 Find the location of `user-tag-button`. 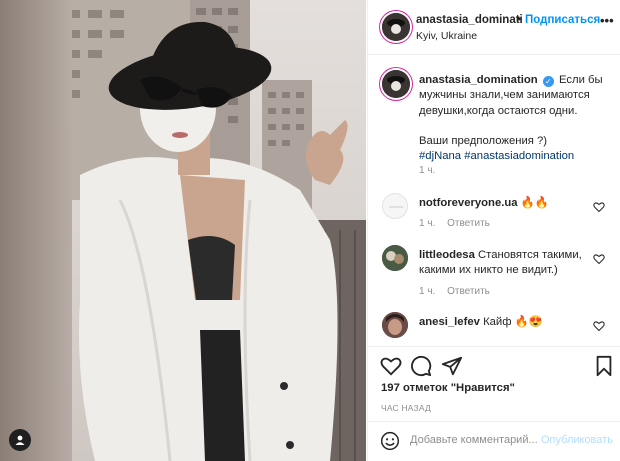

user-tag-button is located at coordinates (20, 440).